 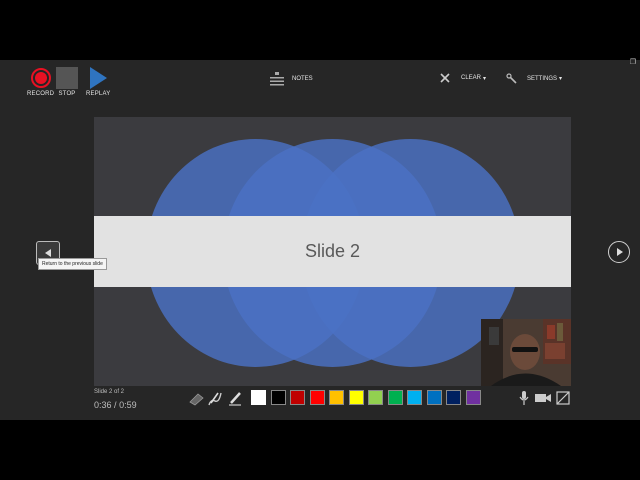 I want to click on microphone-button, so click(x=524, y=398).